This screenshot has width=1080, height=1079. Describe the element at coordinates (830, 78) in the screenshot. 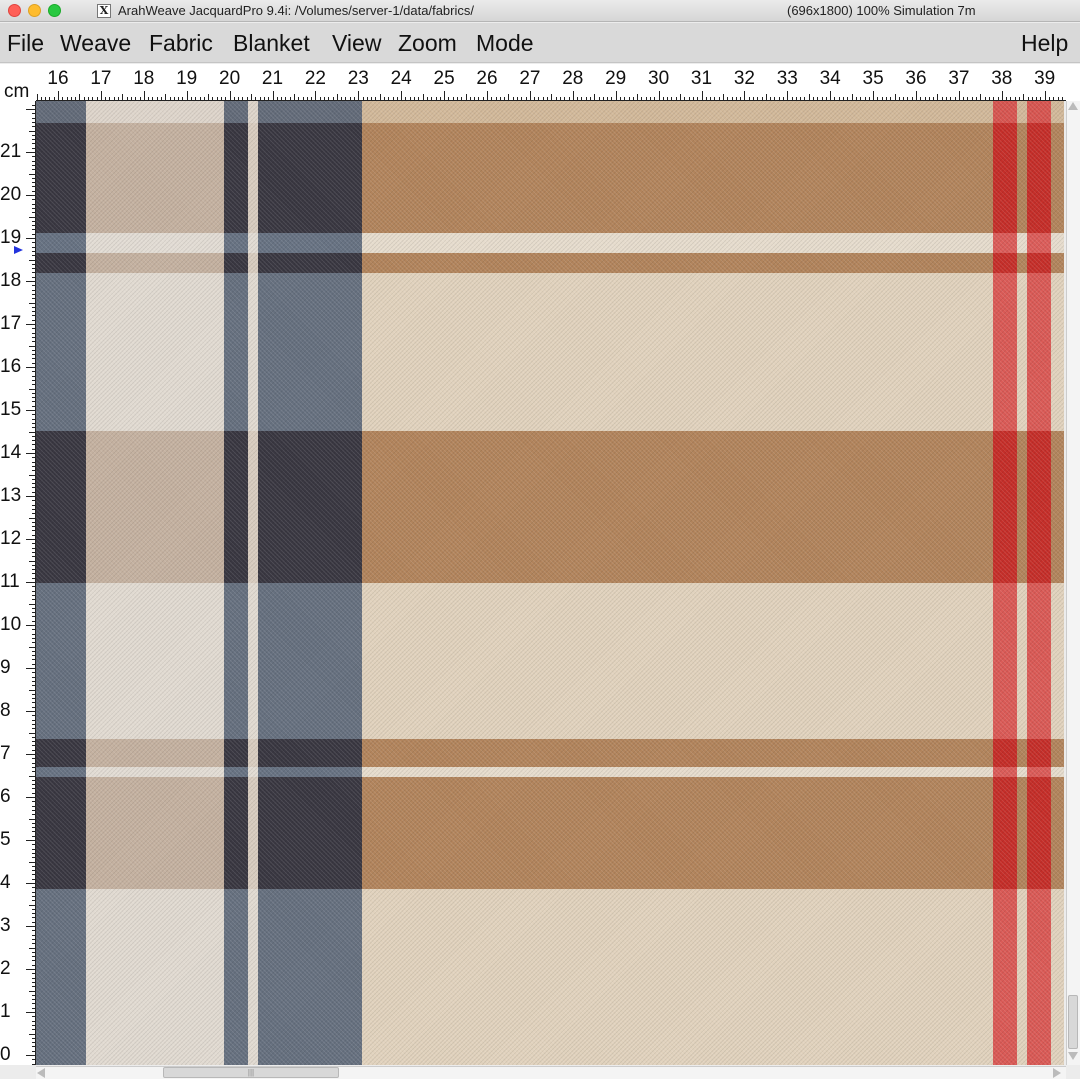

I see `ruler-x-number: 34` at that location.